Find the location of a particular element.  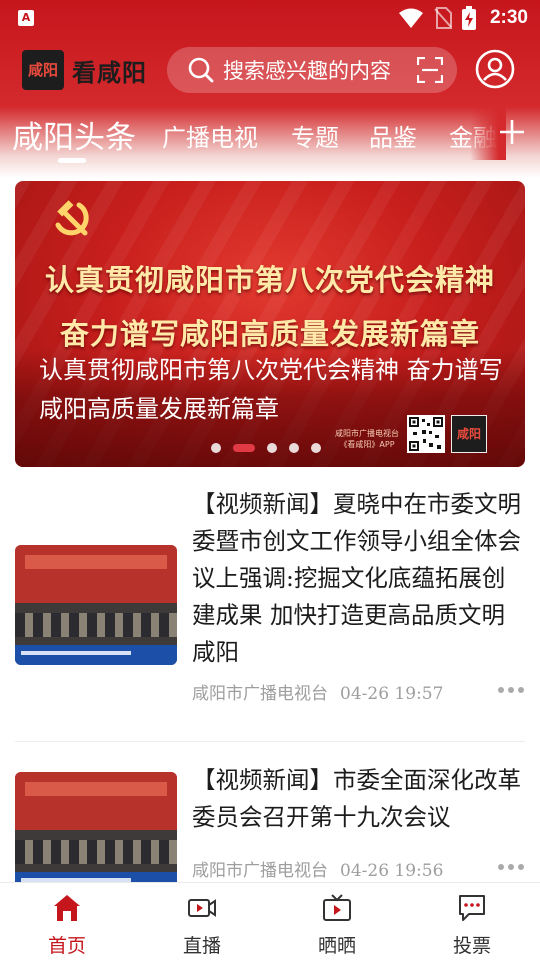

plus-icon is located at coordinates (512, 132).